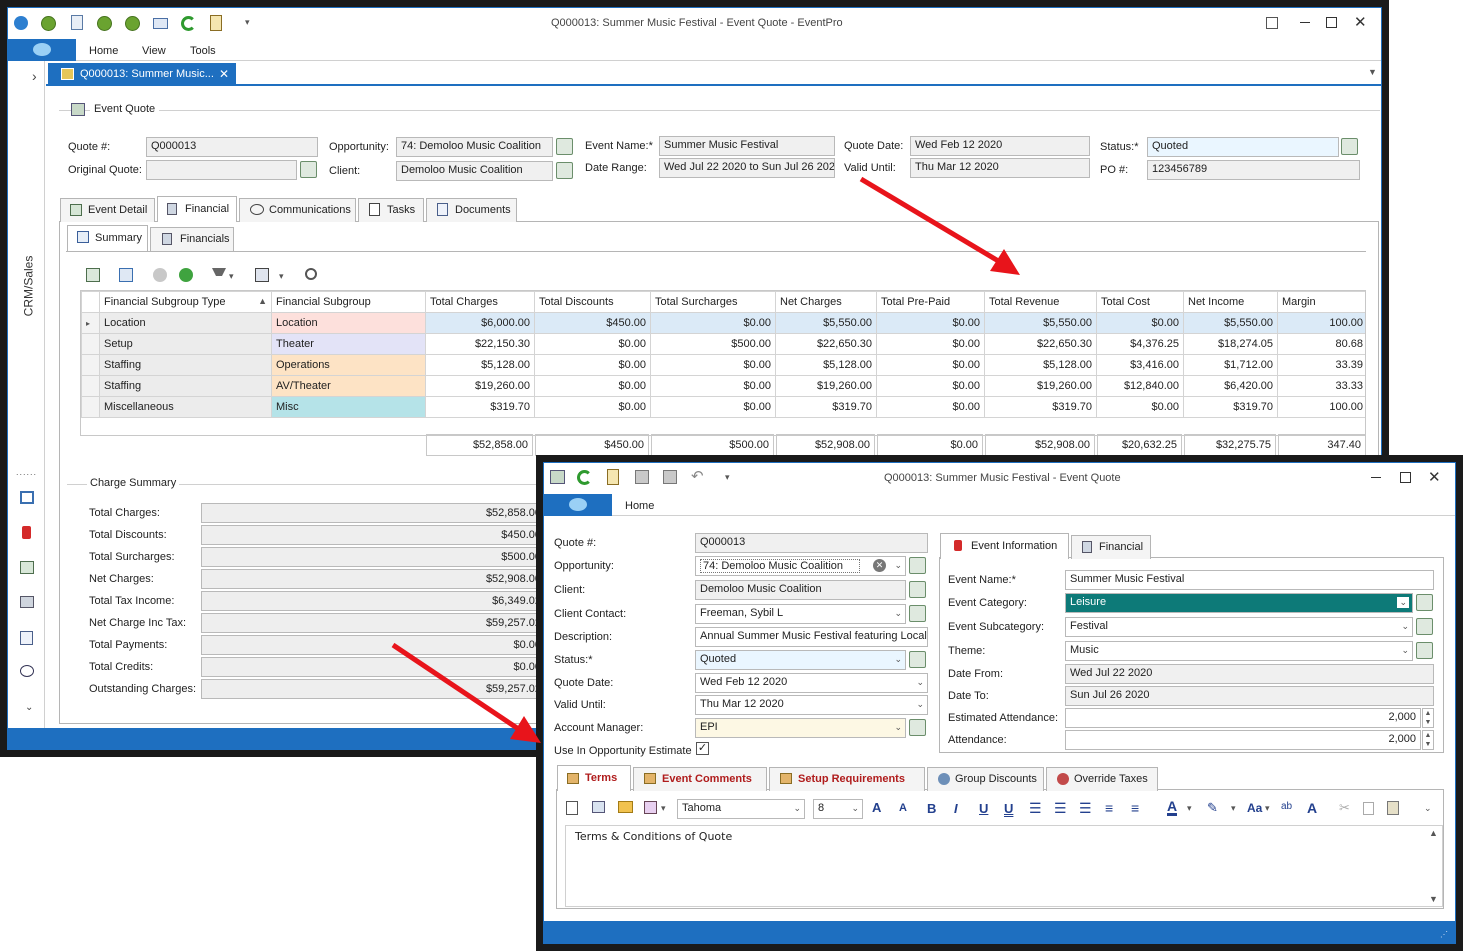 The height and width of the screenshot is (951, 1463). Describe the element at coordinates (186, 275) in the screenshot. I see `move-down-icon` at that location.